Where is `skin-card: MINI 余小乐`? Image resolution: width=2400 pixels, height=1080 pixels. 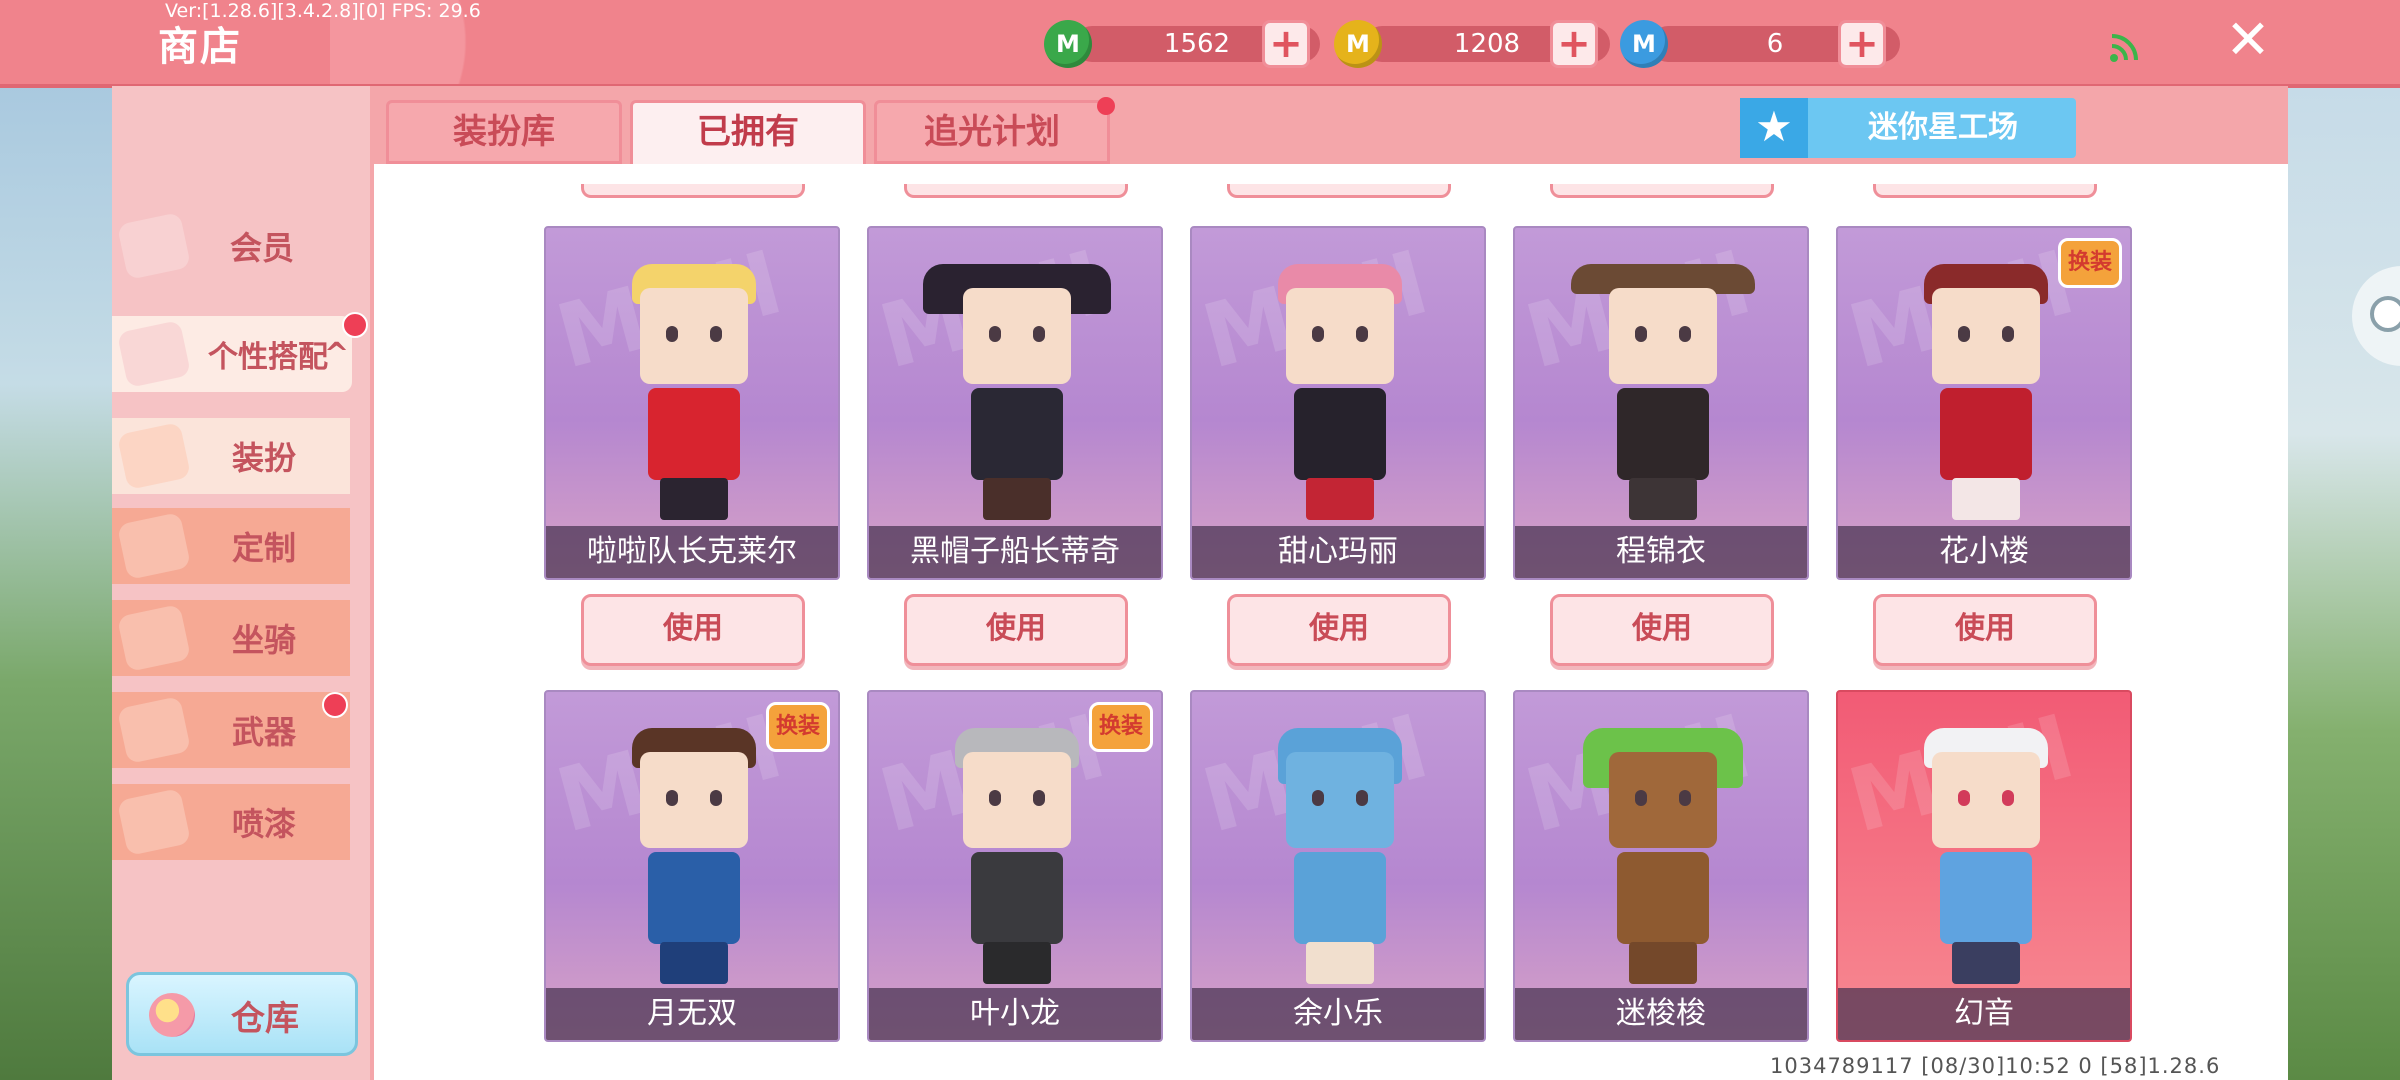 skin-card: MINI 余小乐 is located at coordinates (1338, 866).